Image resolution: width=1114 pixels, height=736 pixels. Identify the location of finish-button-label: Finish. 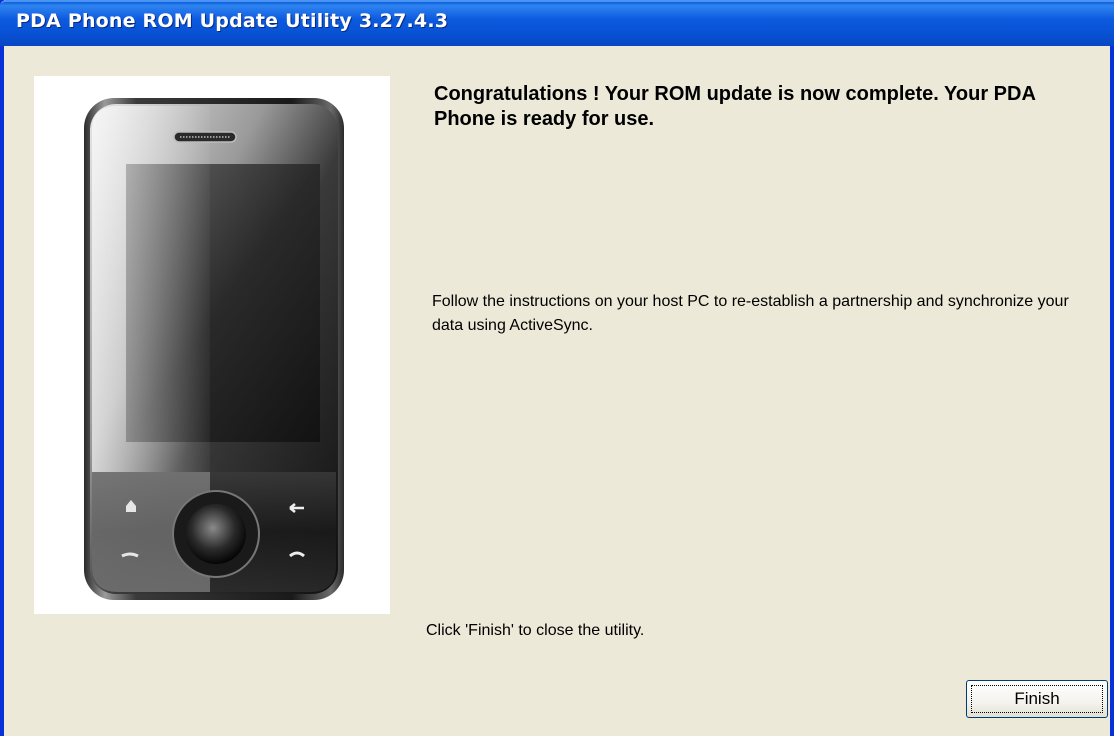
(1037, 698).